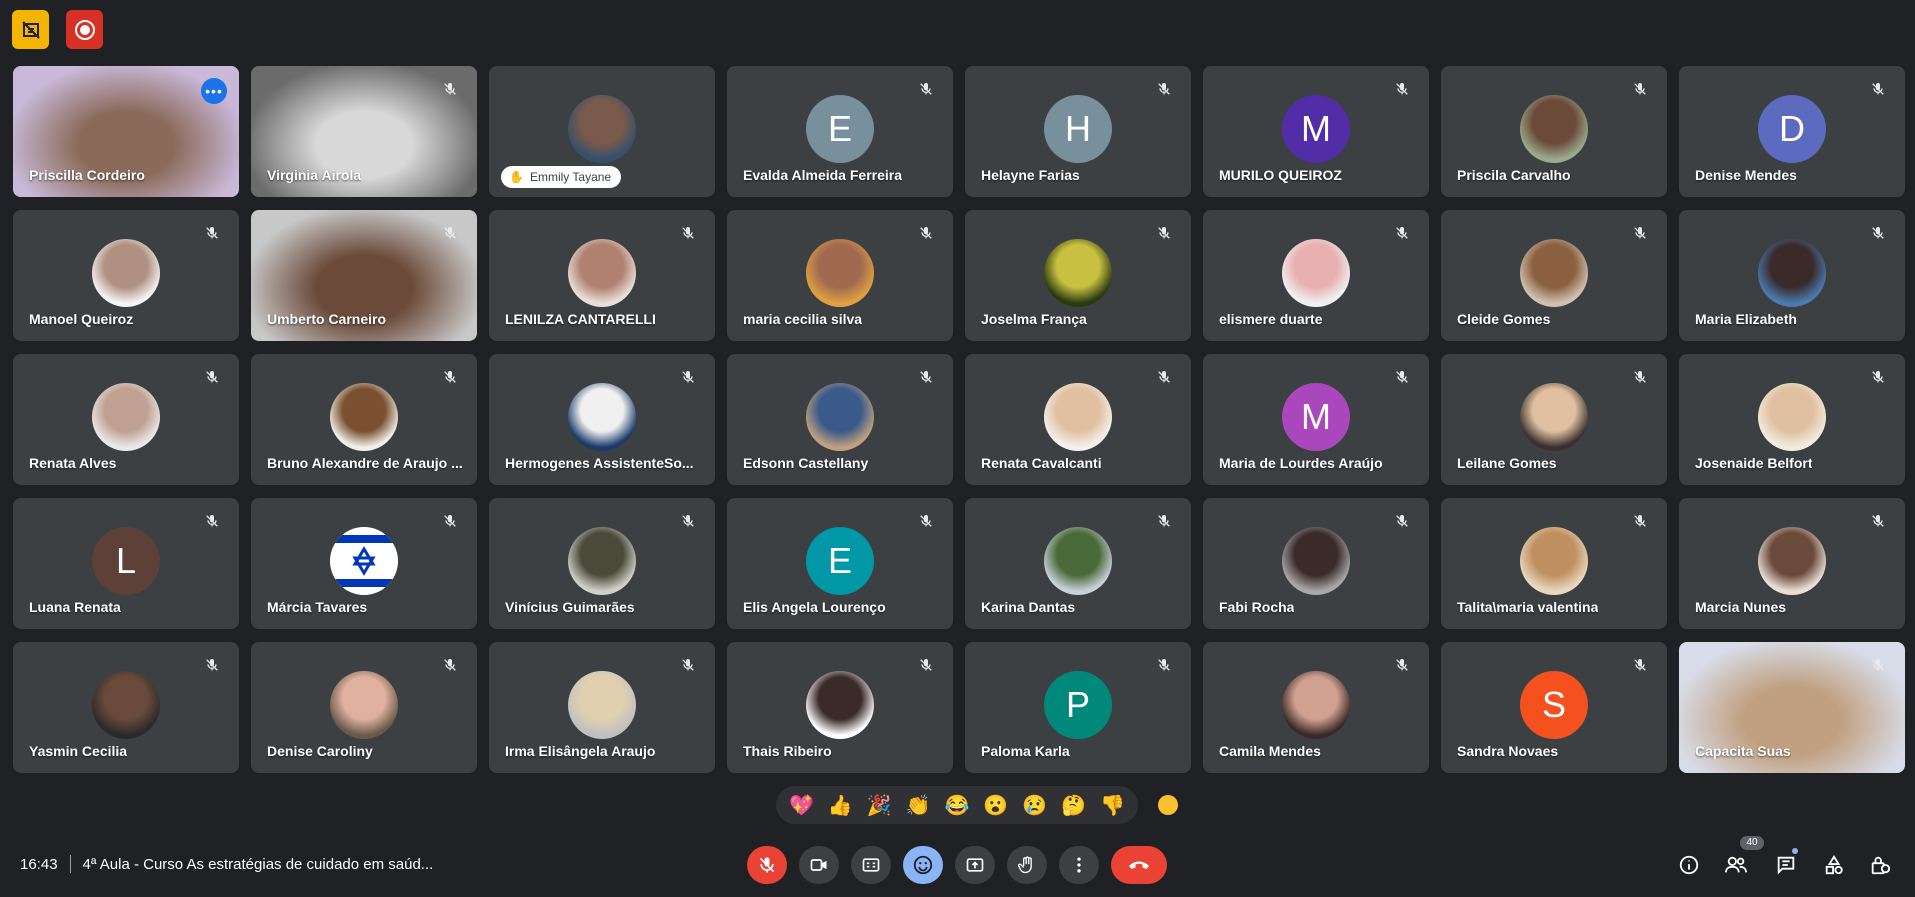  Describe the element at coordinates (1792, 563) in the screenshot. I see `participant-tile: Marcia Nunes` at that location.